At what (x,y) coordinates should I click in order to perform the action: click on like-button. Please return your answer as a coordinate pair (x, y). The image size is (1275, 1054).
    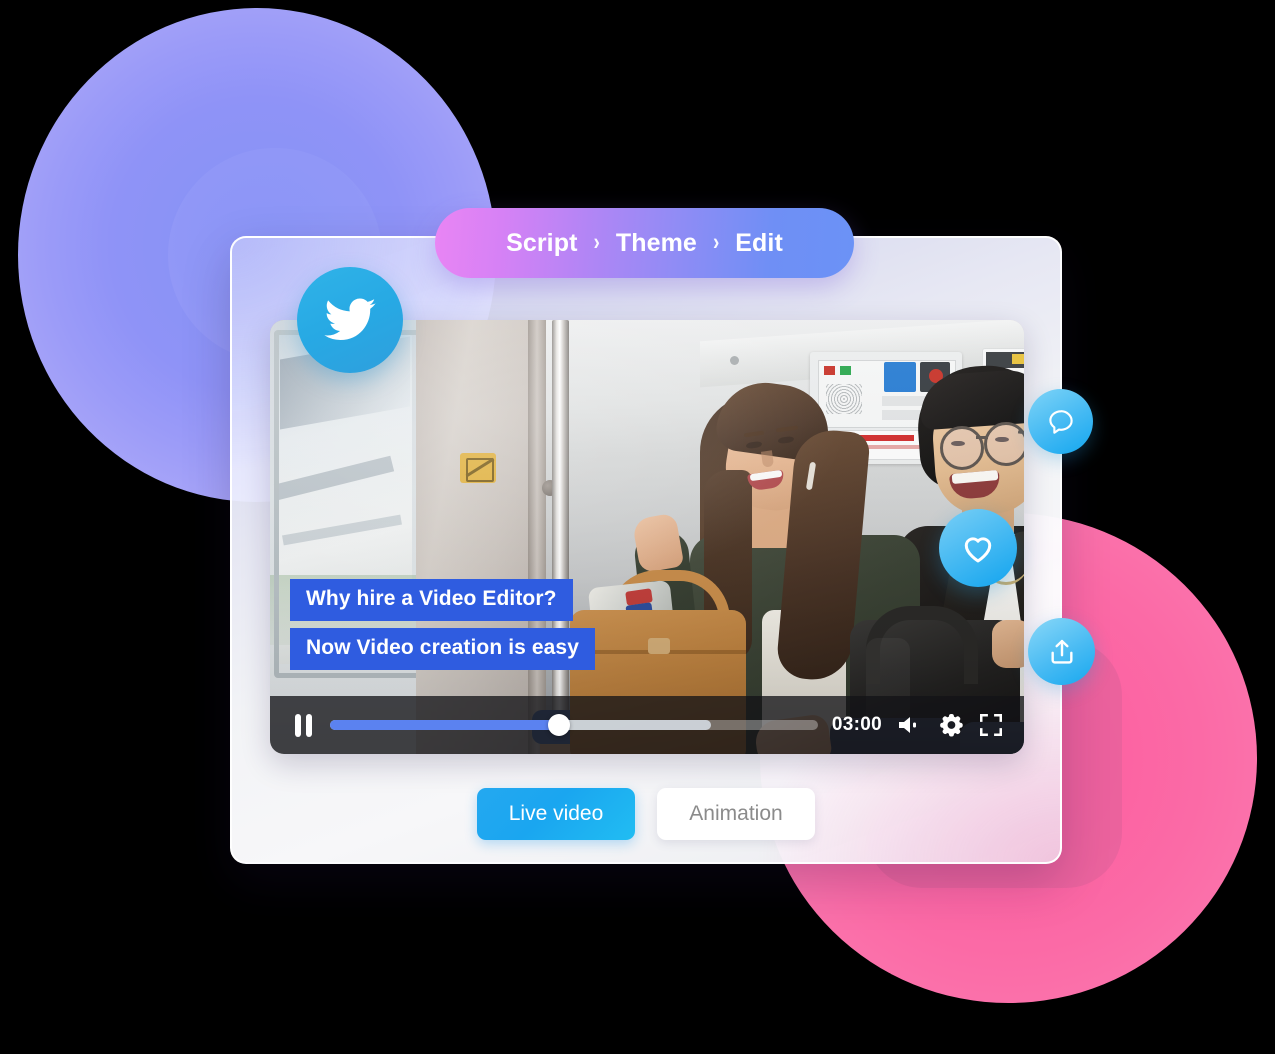
    Looking at the image, I should click on (978, 548).